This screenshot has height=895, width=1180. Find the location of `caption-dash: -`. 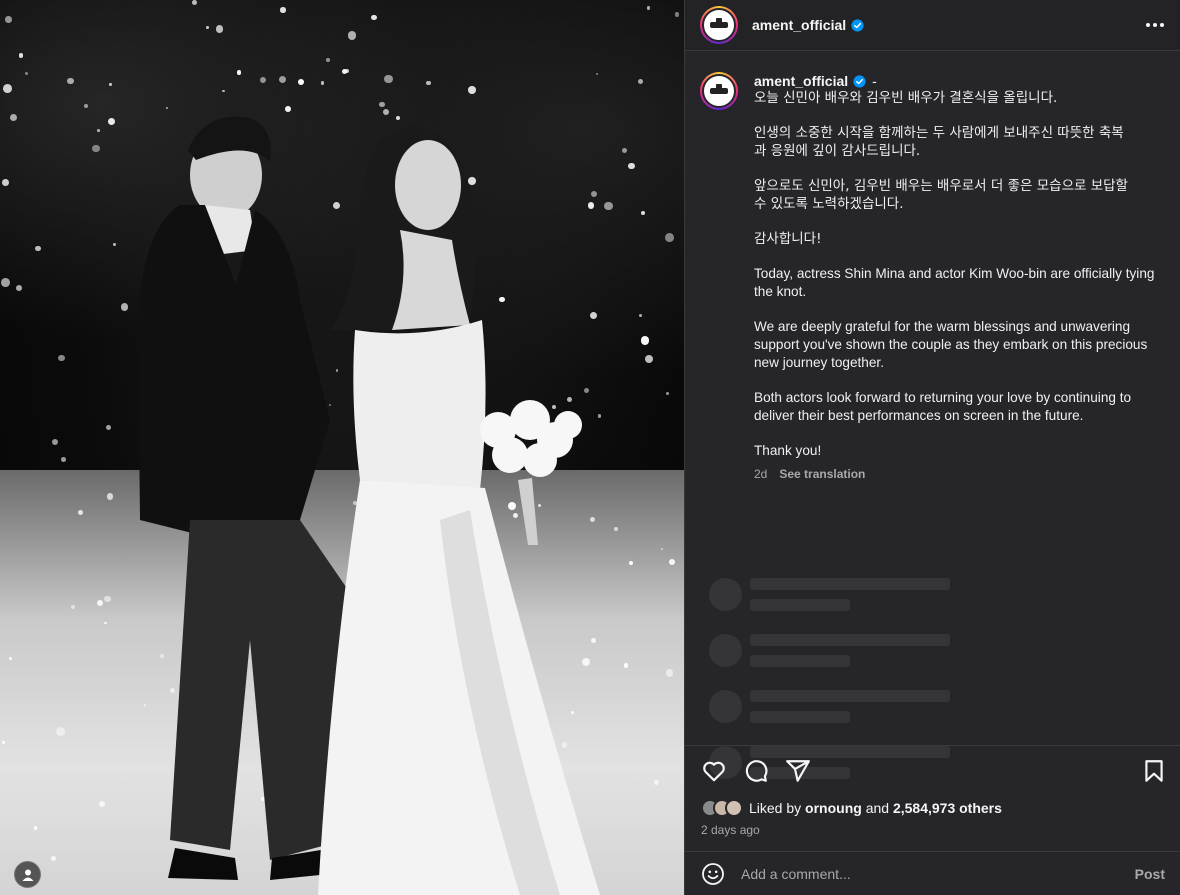

caption-dash: - is located at coordinates (874, 81).